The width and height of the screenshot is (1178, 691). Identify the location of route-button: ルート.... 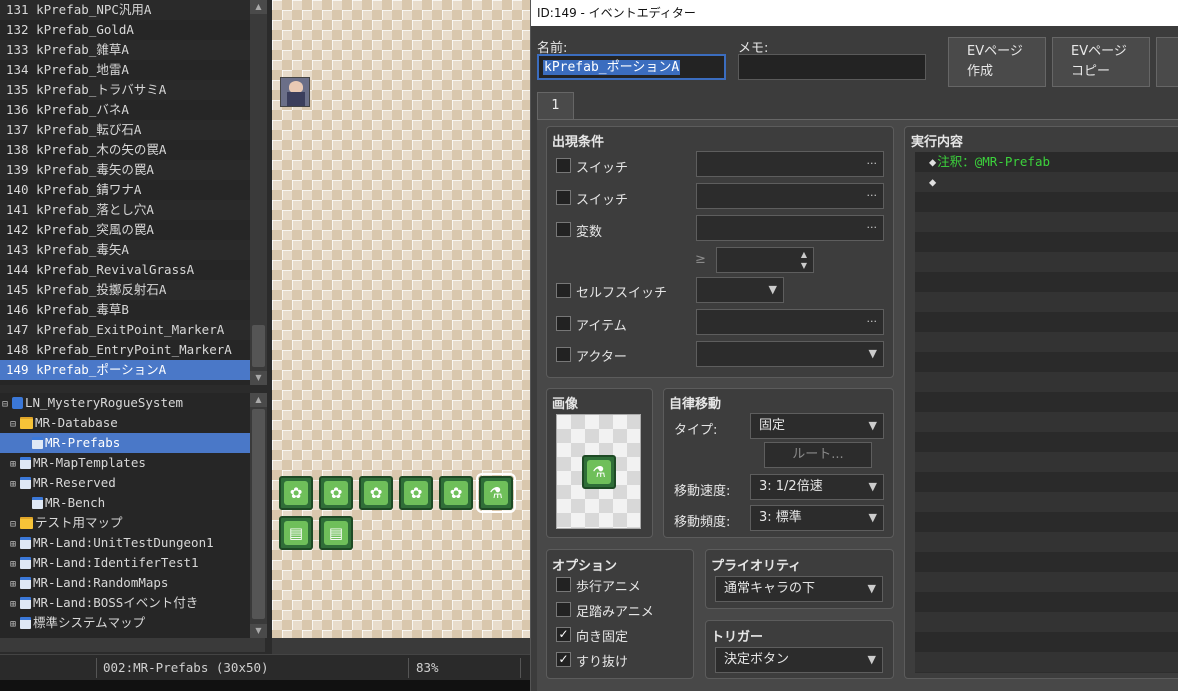
(818, 455).